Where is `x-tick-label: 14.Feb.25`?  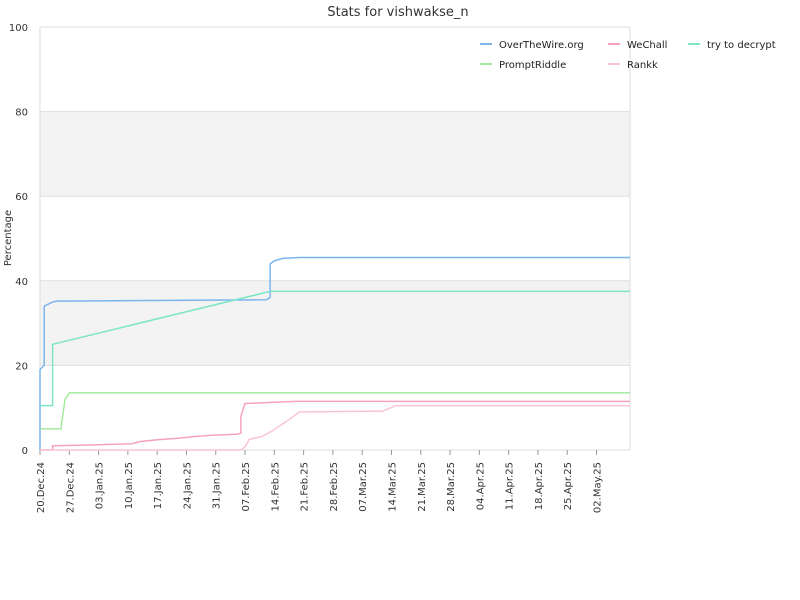
x-tick-label: 14.Feb.25 is located at coordinates (275, 487).